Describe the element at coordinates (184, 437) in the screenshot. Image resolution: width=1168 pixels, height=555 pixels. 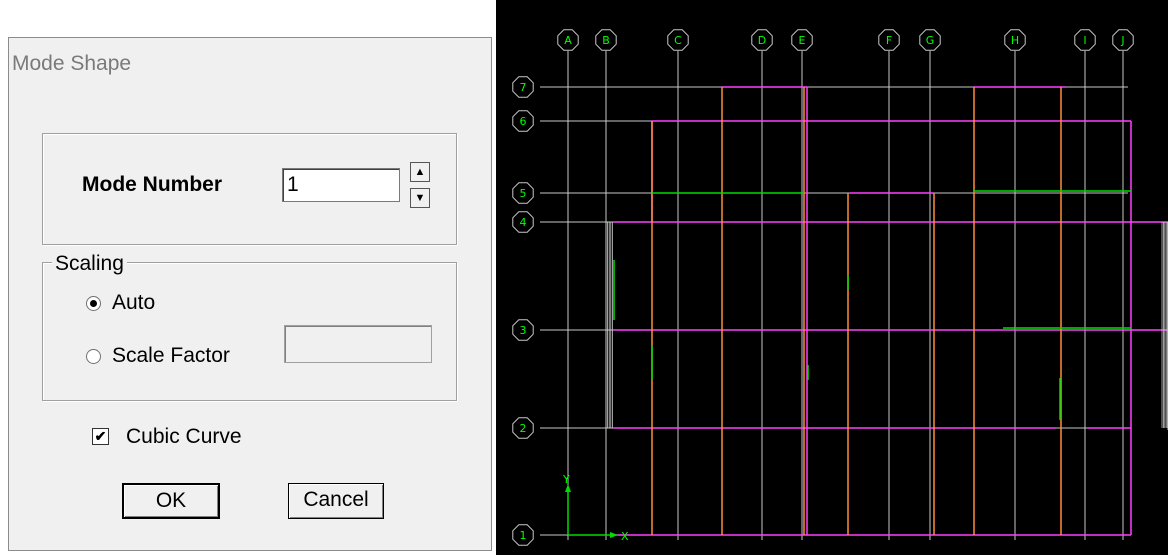
I see `cubic-curve-label: Cubic Curve` at that location.